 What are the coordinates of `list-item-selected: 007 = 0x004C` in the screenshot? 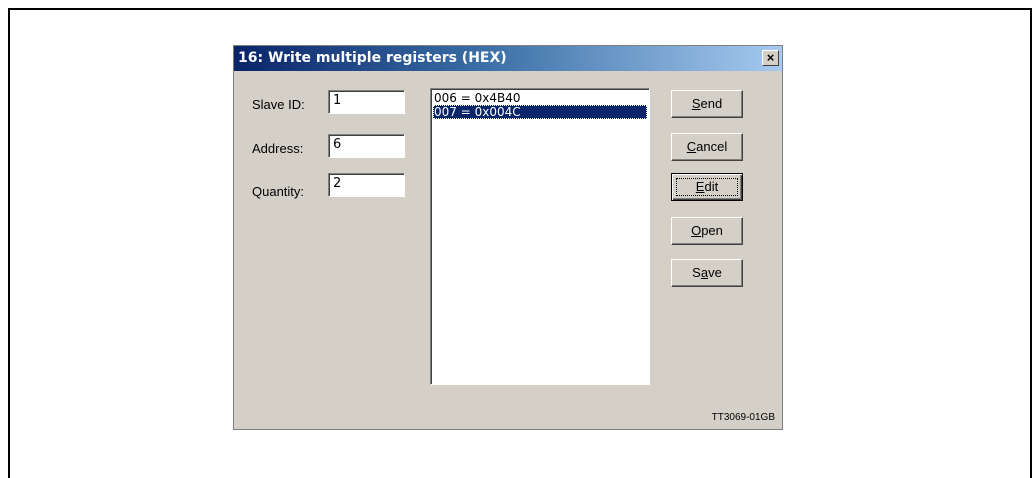 It's located at (540, 112).